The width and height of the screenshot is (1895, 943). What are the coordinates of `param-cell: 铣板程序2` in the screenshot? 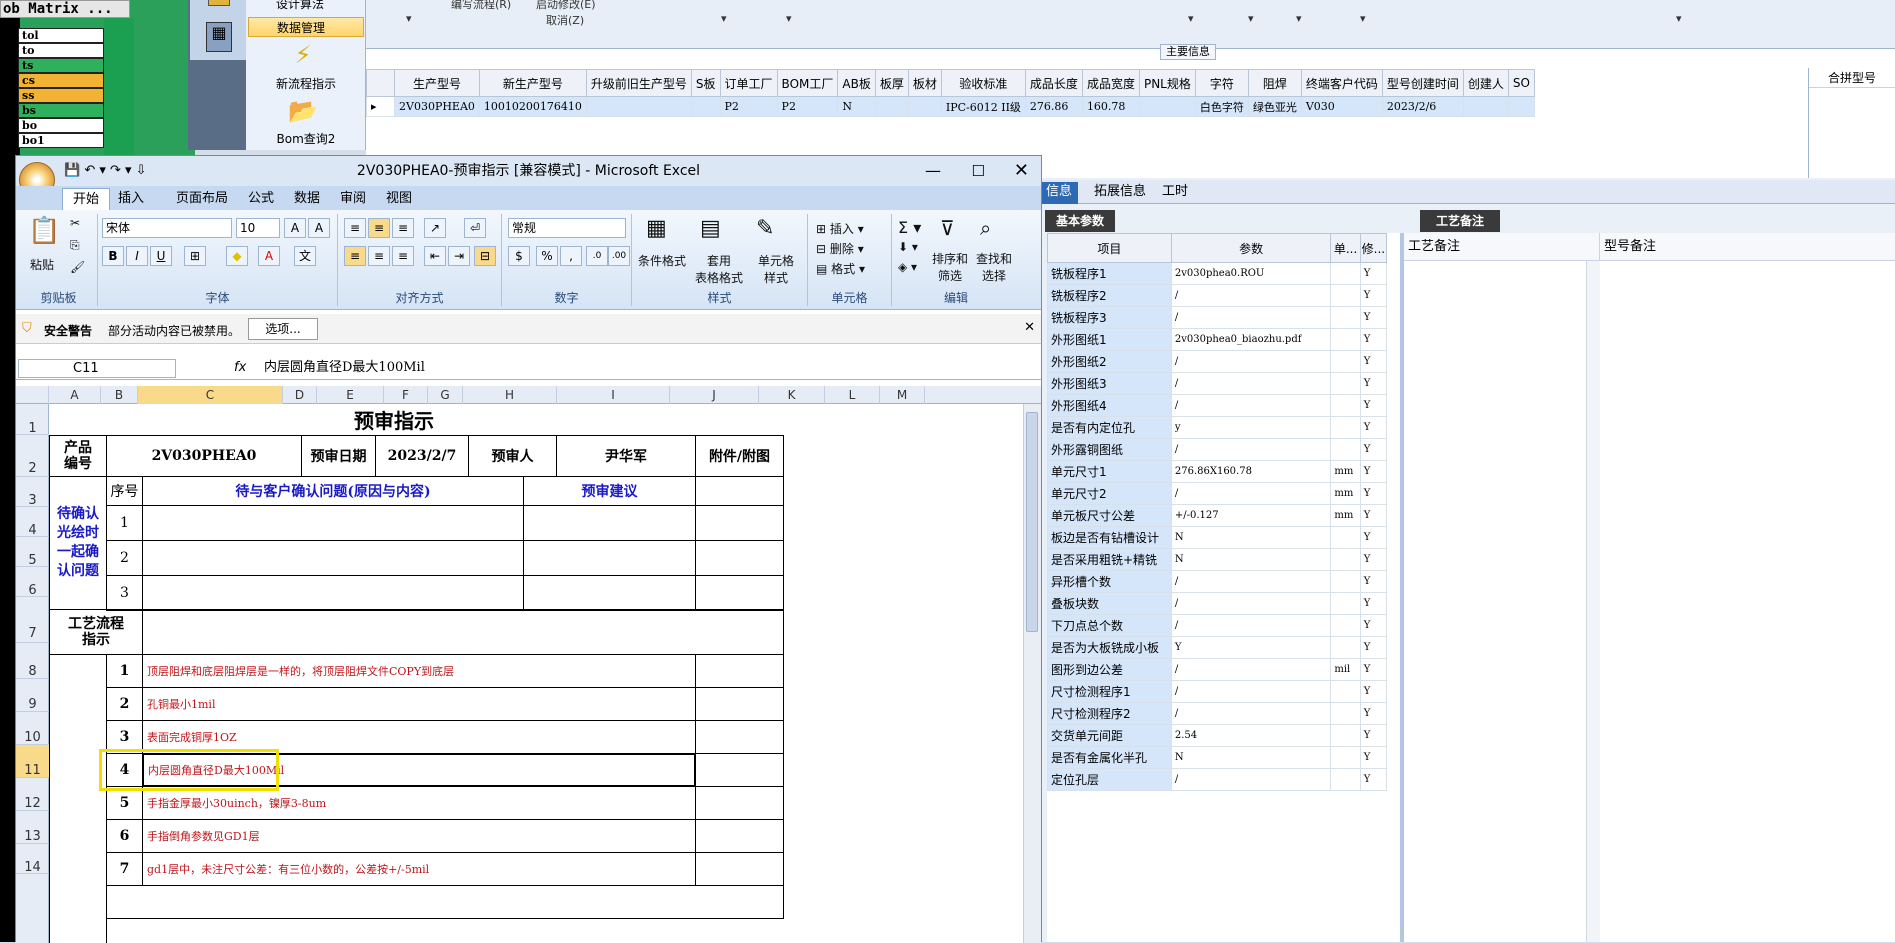 It's located at (1109, 295).